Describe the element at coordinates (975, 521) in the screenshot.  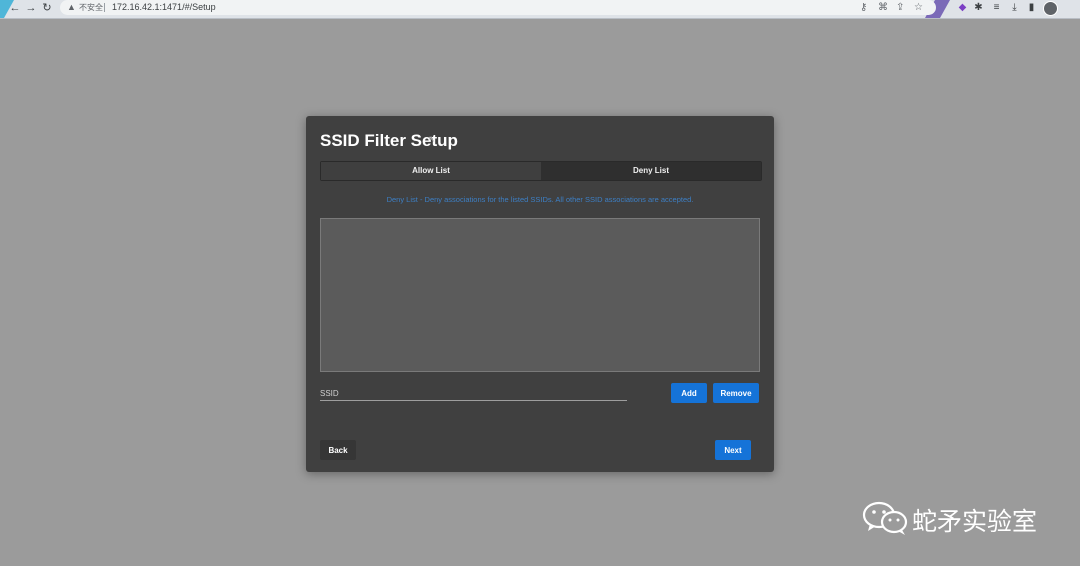
I see `watermark-text: 蛇矛实验室` at that location.